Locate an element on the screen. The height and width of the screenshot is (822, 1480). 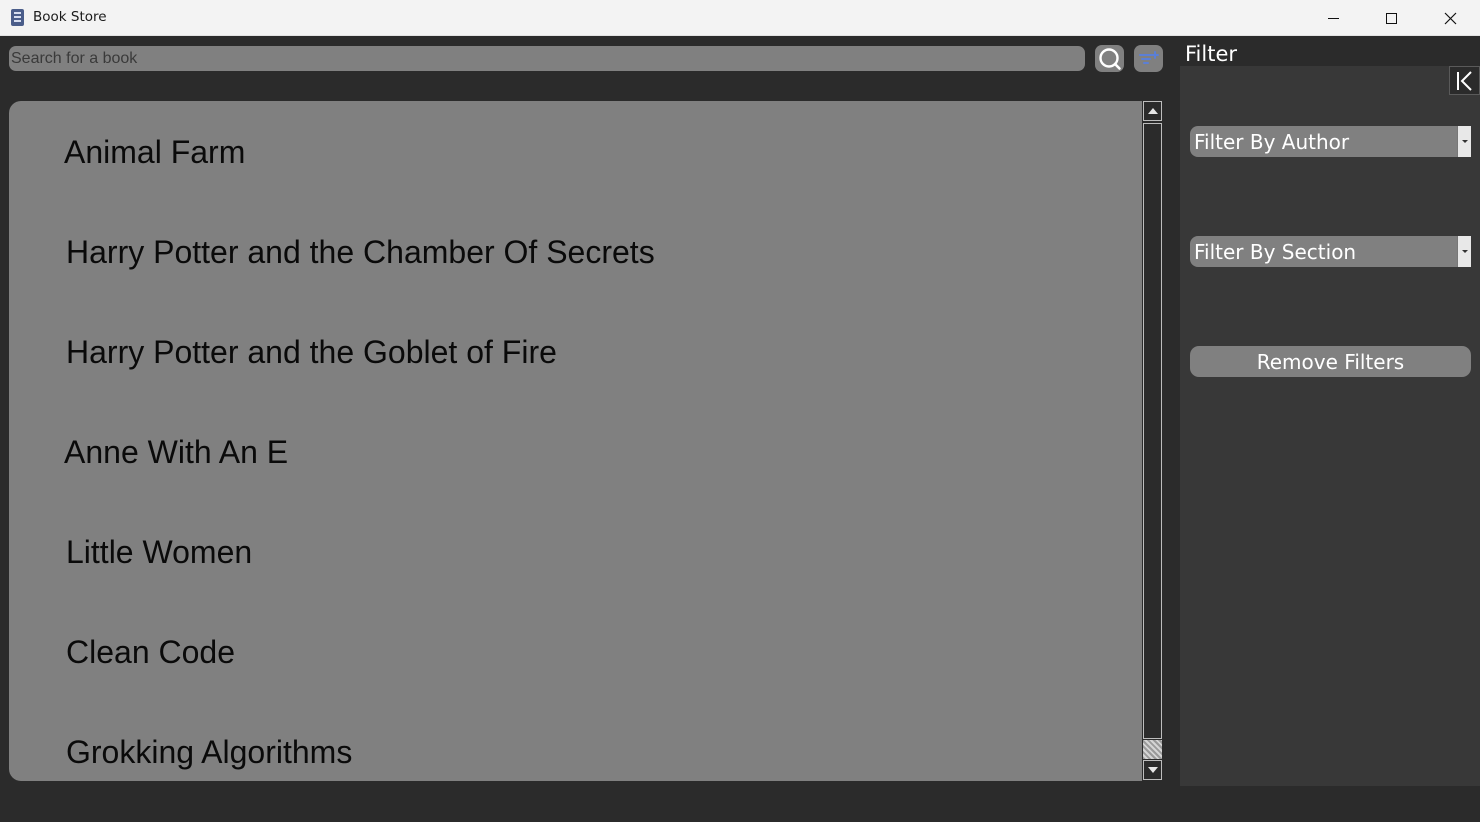
filter-add-button is located at coordinates (1148, 58).